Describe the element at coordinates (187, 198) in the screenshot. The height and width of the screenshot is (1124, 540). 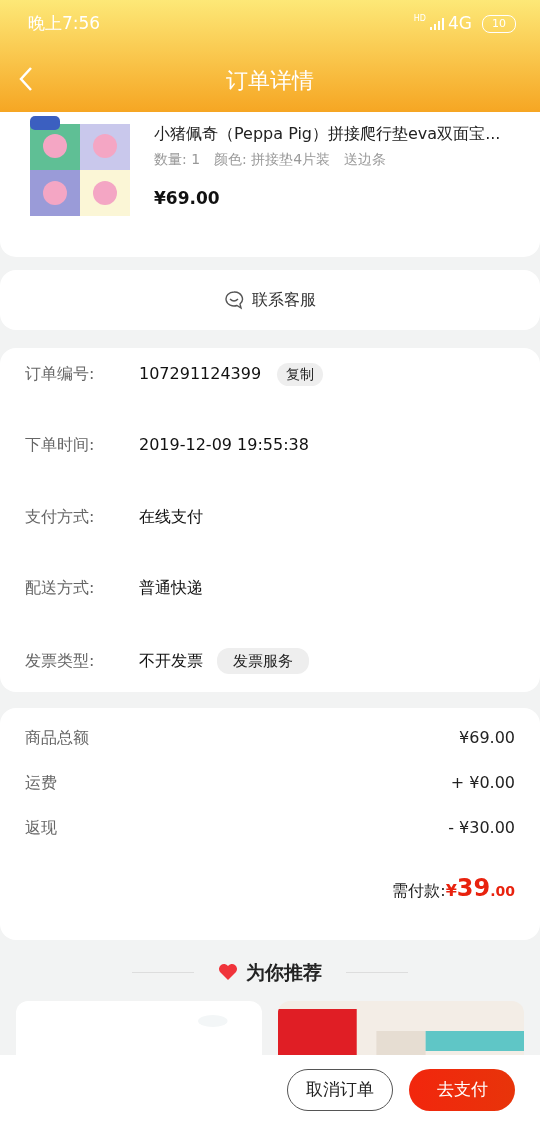
I see `product-price: ¥69.00` at that location.